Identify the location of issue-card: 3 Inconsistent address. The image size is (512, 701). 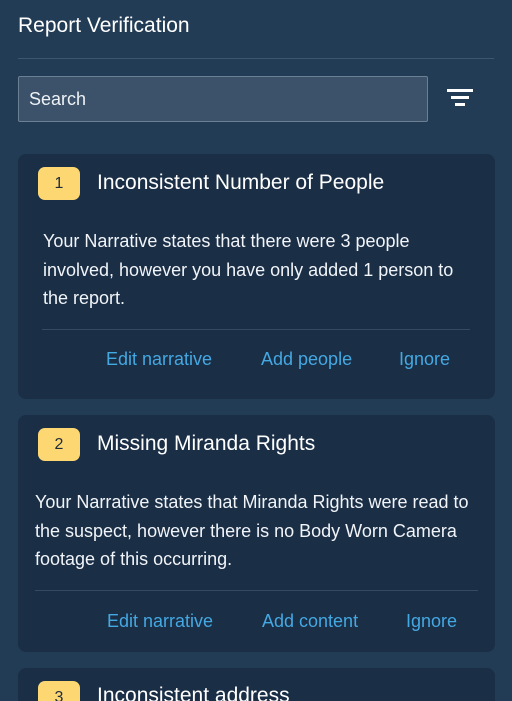
(256, 684).